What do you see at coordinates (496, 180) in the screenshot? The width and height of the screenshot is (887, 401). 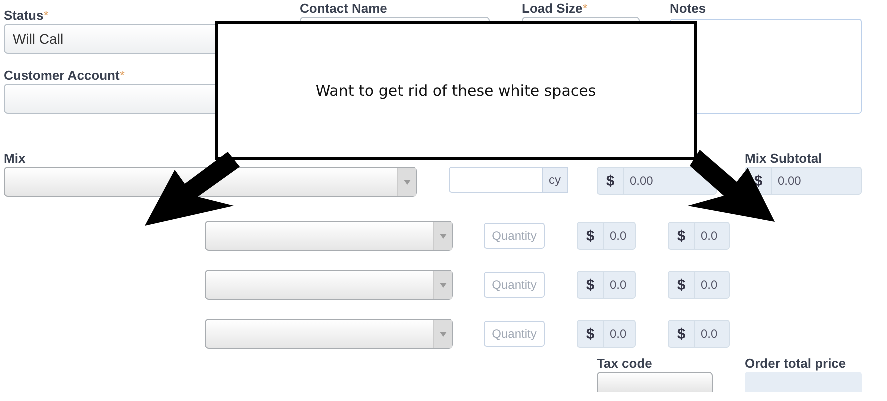 I see `quantity-field` at bounding box center [496, 180].